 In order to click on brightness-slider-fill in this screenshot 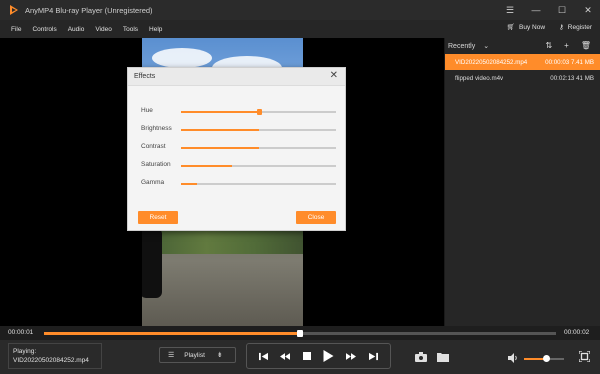, I will do `click(220, 130)`.